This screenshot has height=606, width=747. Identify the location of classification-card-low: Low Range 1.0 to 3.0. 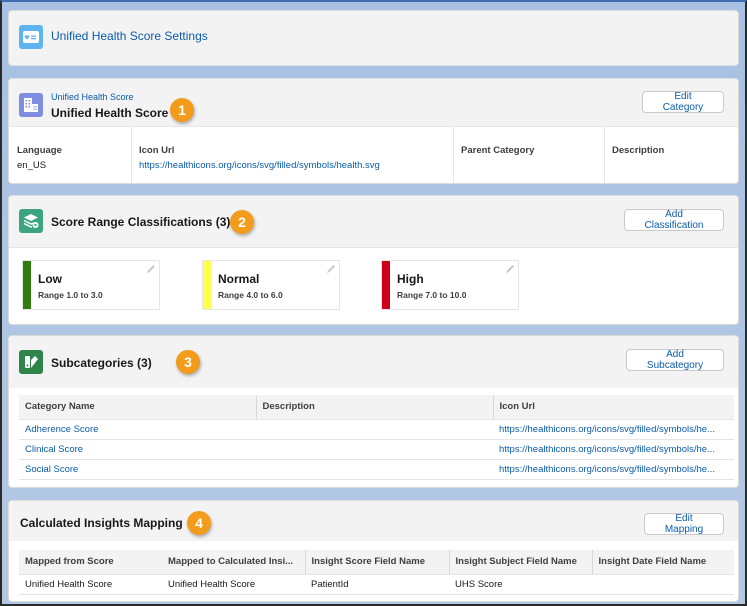
(91, 285).